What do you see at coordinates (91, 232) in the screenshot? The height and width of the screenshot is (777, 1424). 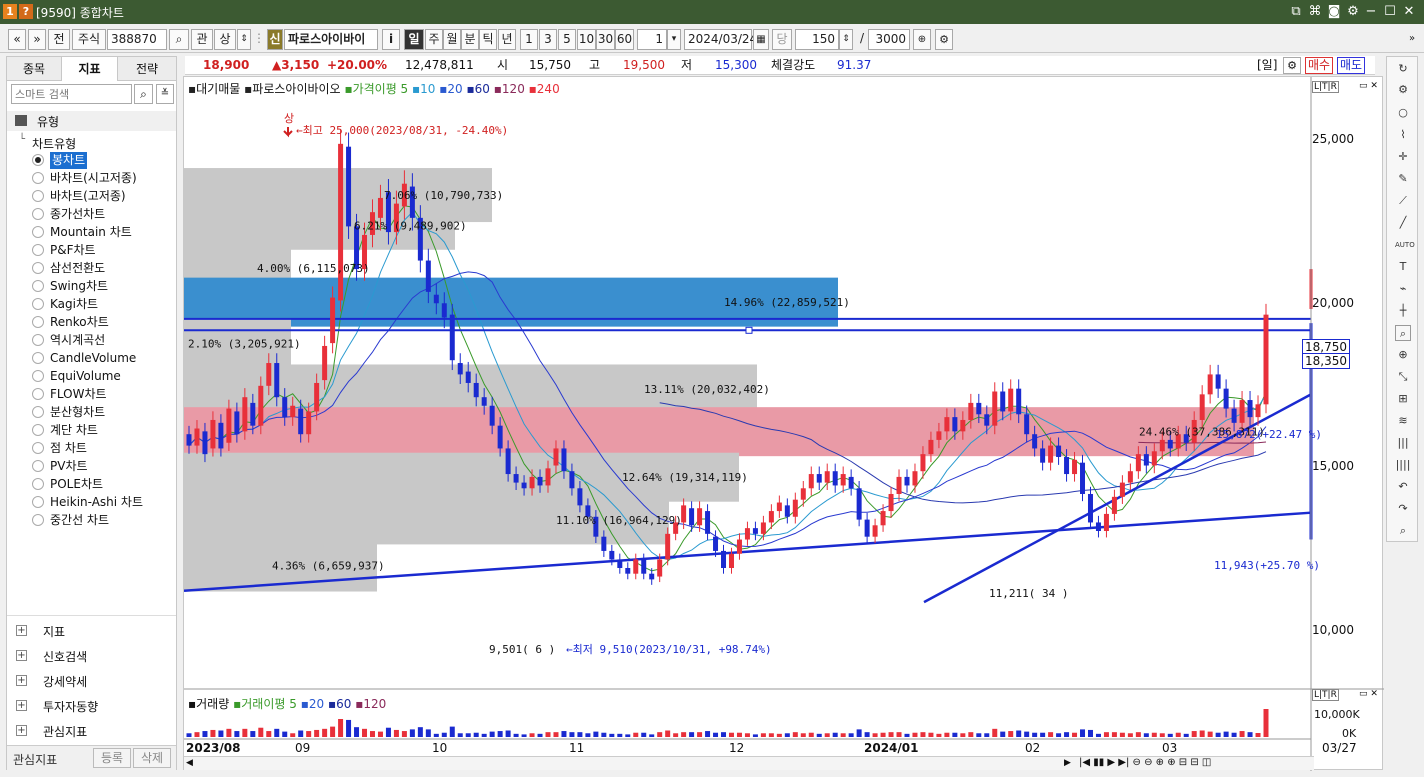 I see `chart-type-item: Mountain 차트` at bounding box center [91, 232].